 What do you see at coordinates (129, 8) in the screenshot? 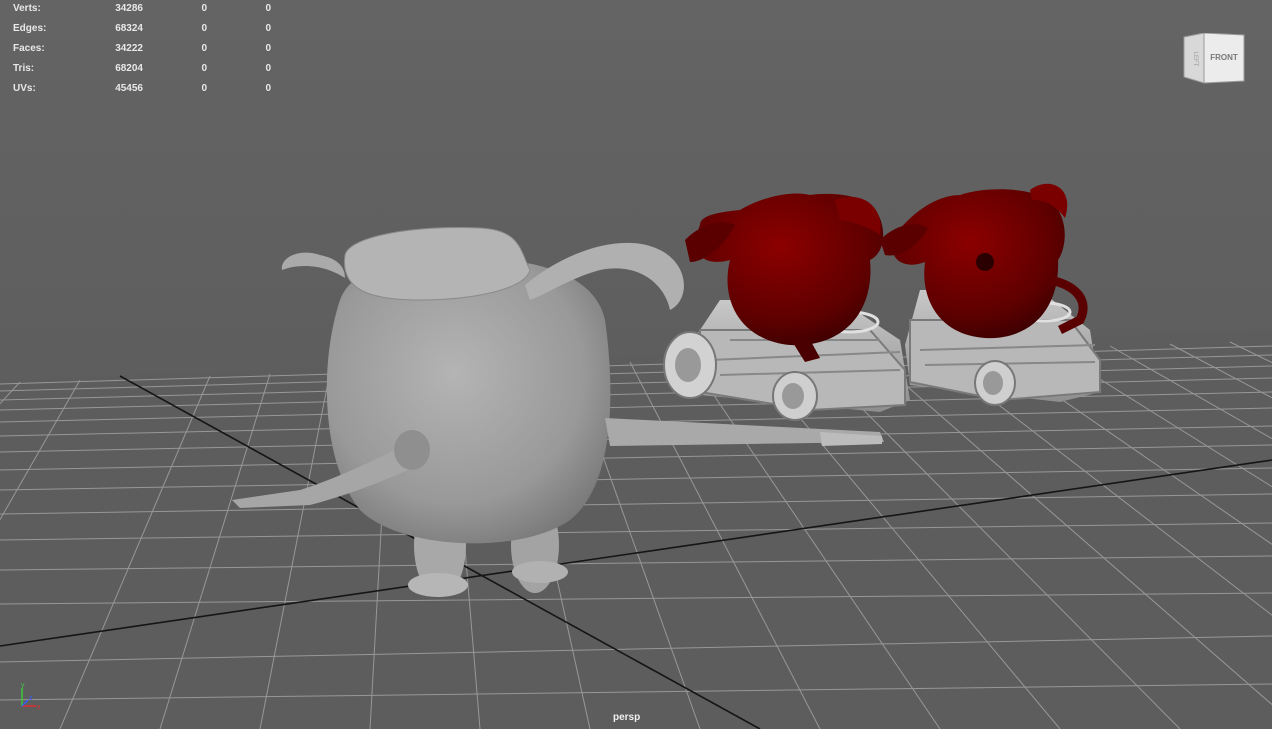
I see `hud-value-scene: 34286` at bounding box center [129, 8].